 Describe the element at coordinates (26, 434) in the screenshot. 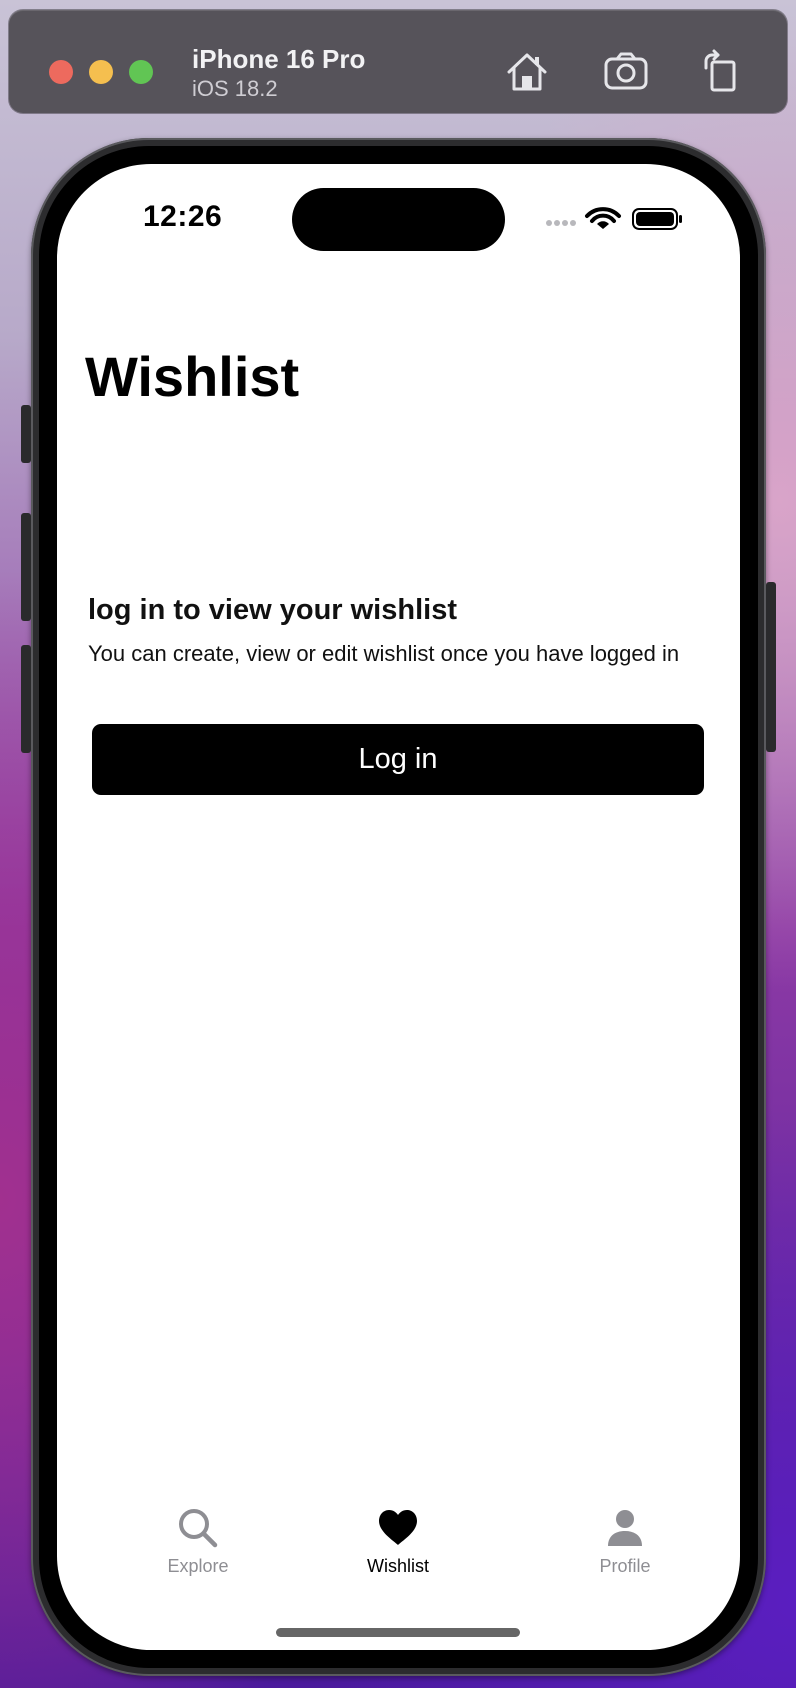

I see `action-button` at that location.